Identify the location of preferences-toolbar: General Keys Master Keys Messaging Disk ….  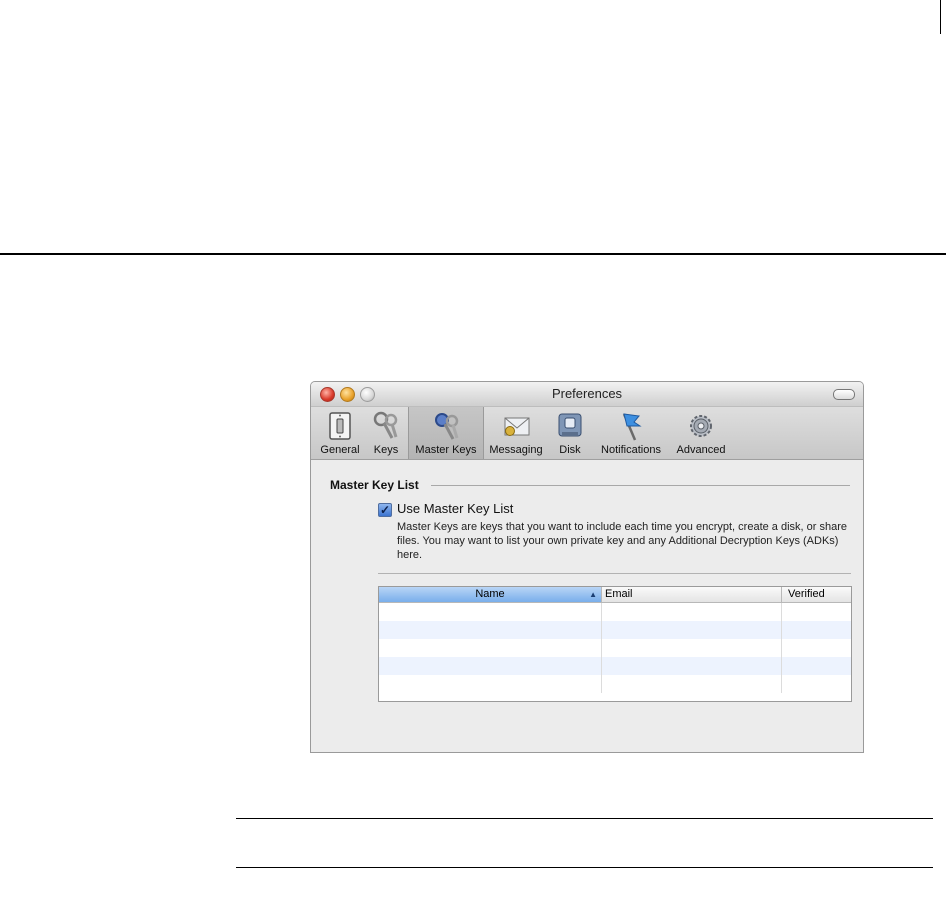
(587, 433).